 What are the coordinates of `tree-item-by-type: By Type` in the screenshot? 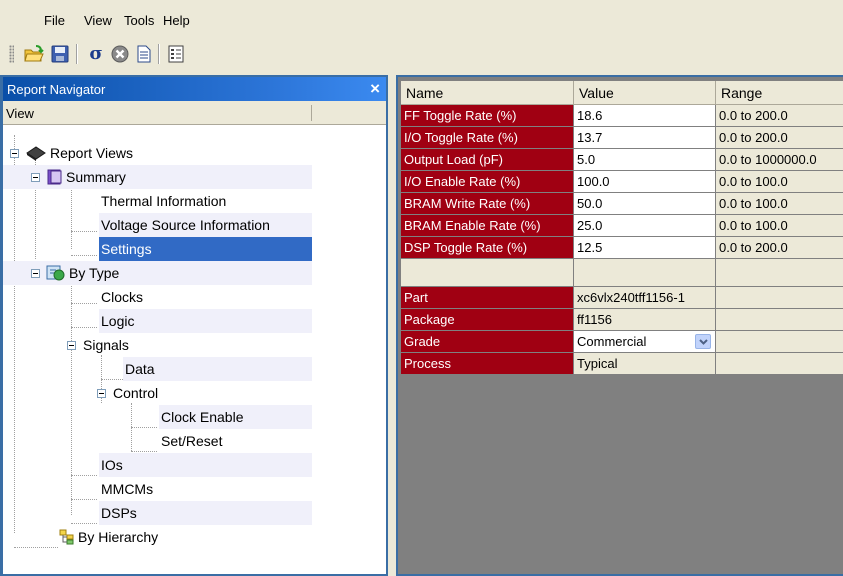 It's located at (157, 273).